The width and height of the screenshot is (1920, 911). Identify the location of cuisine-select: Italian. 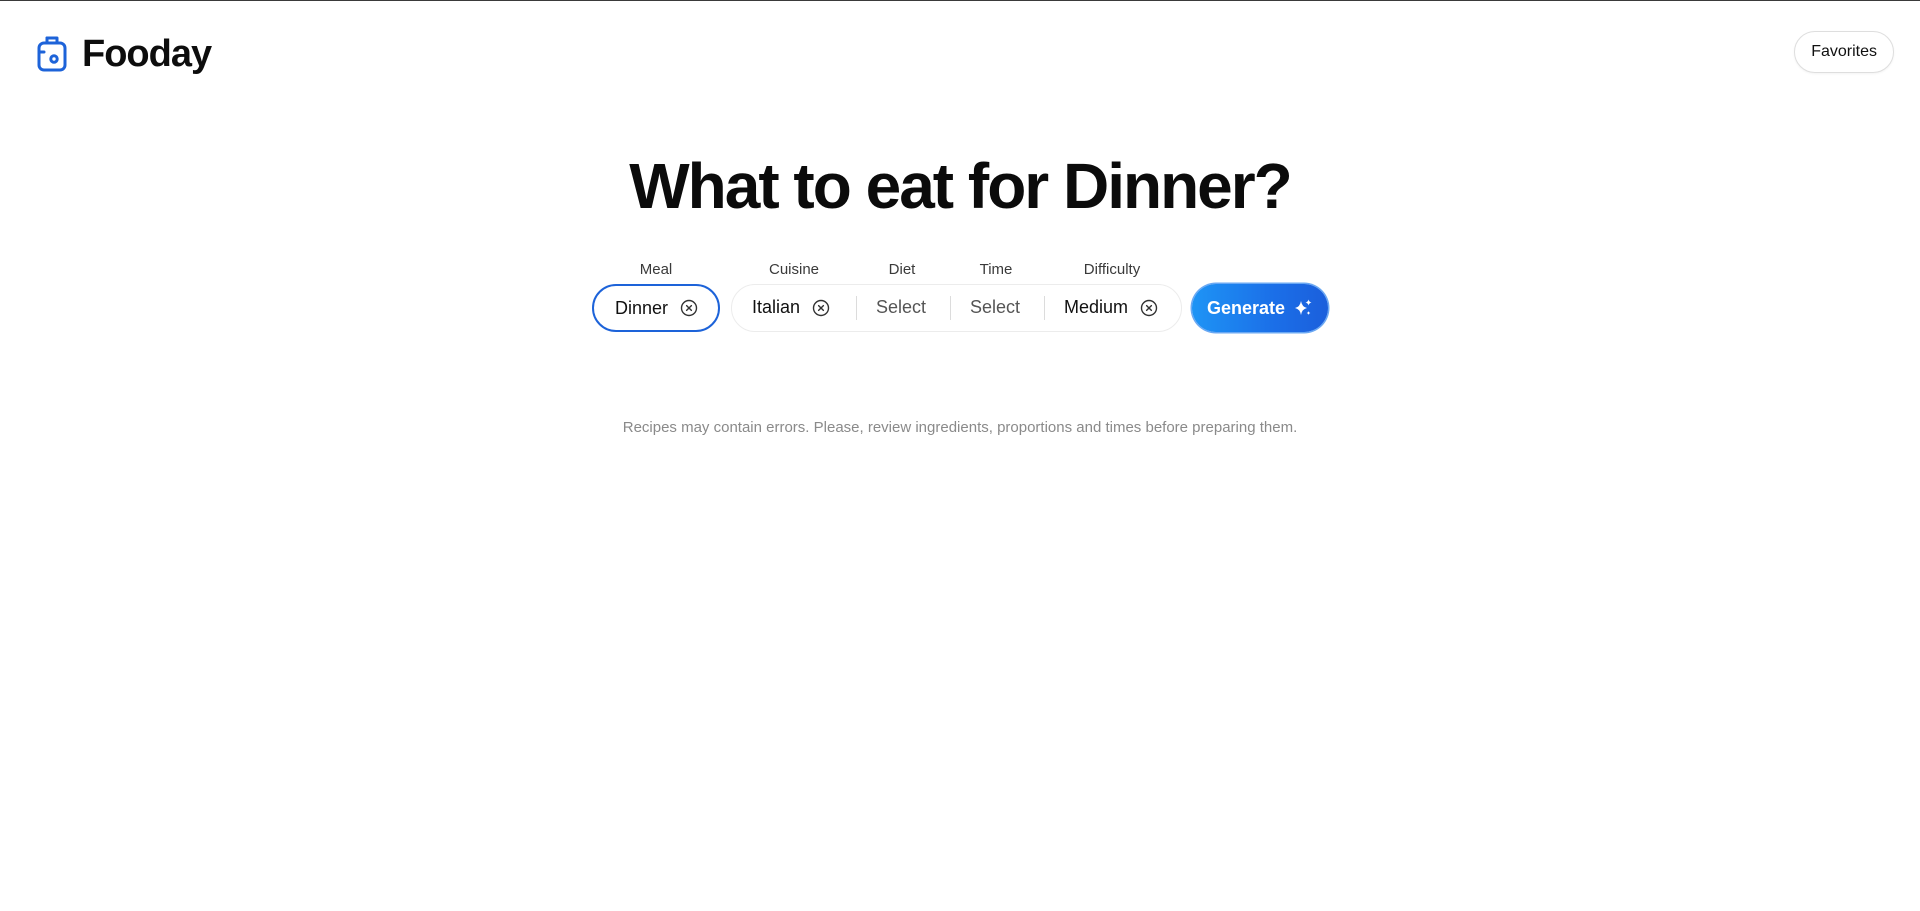
(791, 307).